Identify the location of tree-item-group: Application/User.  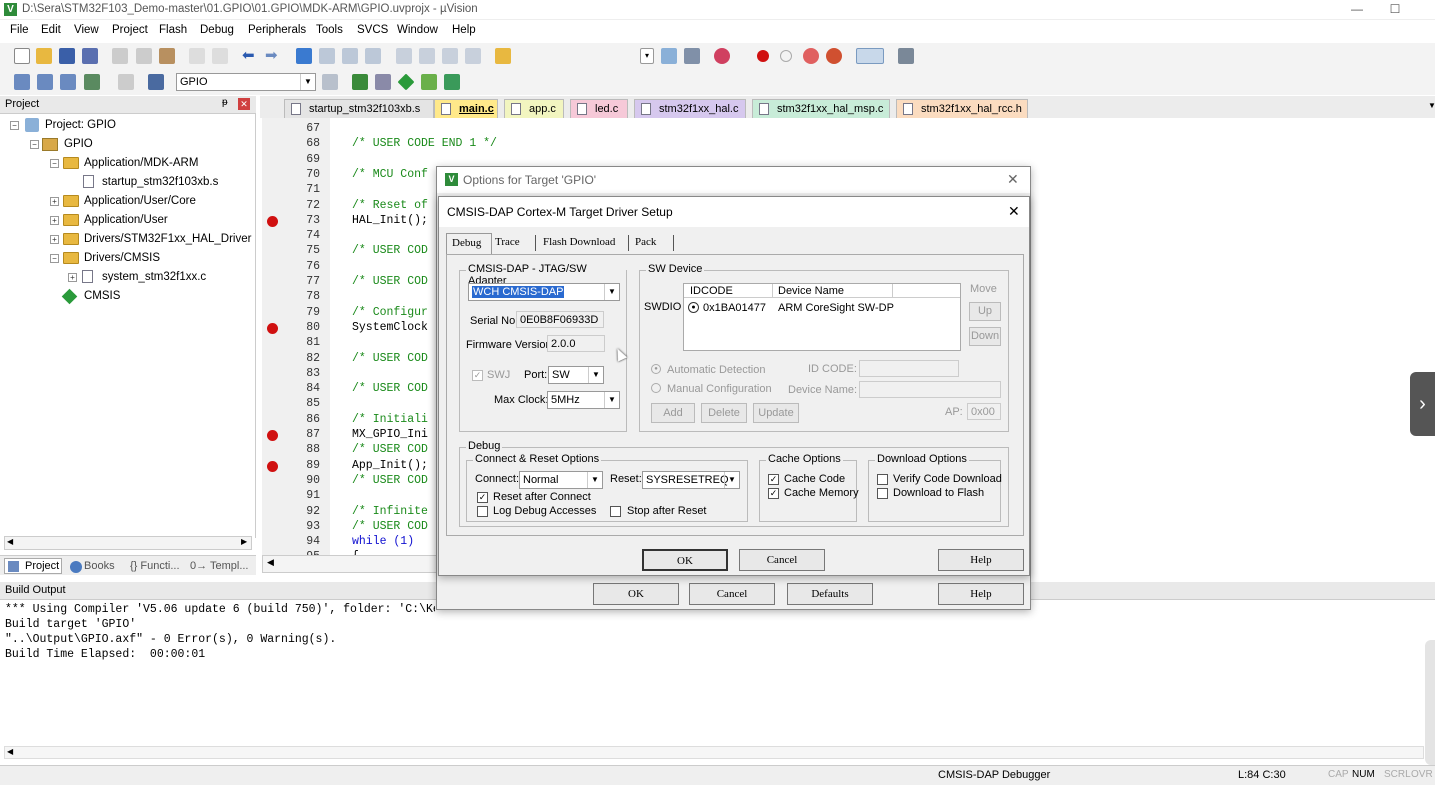
(126, 220).